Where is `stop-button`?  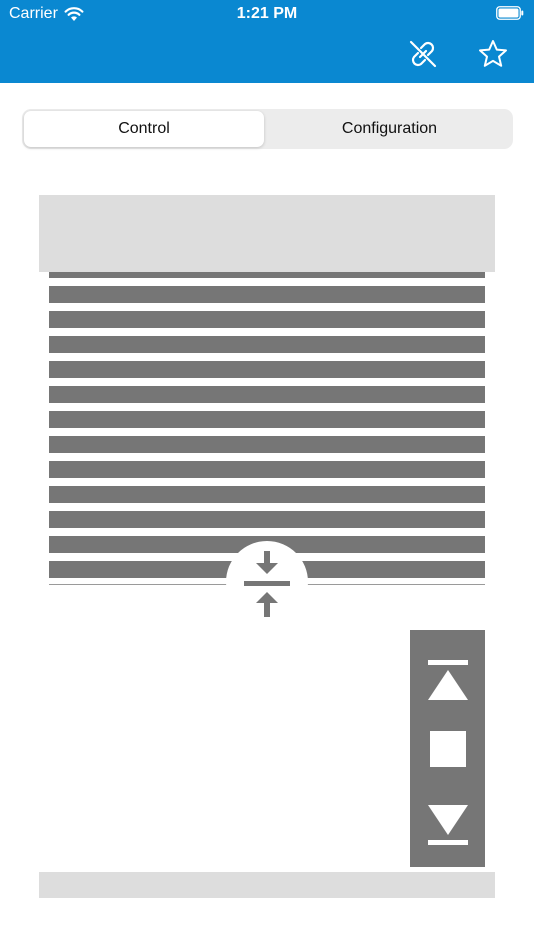 stop-button is located at coordinates (447, 749).